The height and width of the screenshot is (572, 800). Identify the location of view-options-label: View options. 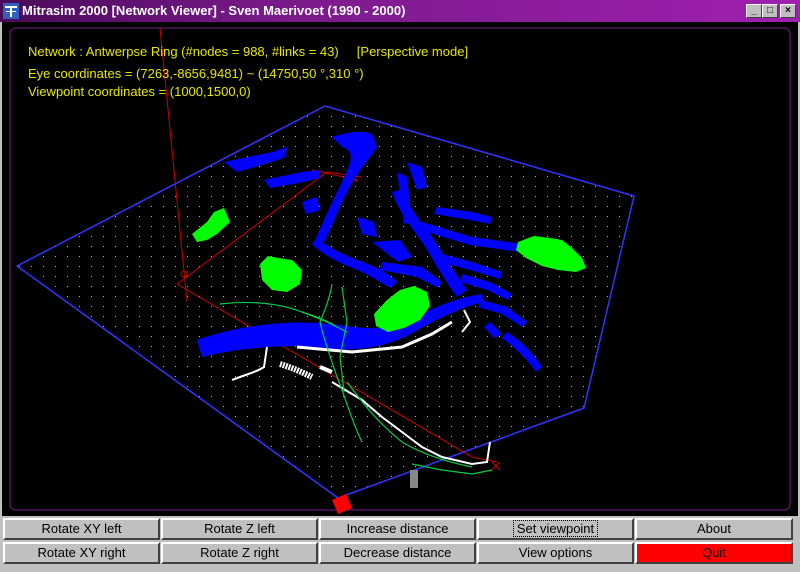
(555, 552).